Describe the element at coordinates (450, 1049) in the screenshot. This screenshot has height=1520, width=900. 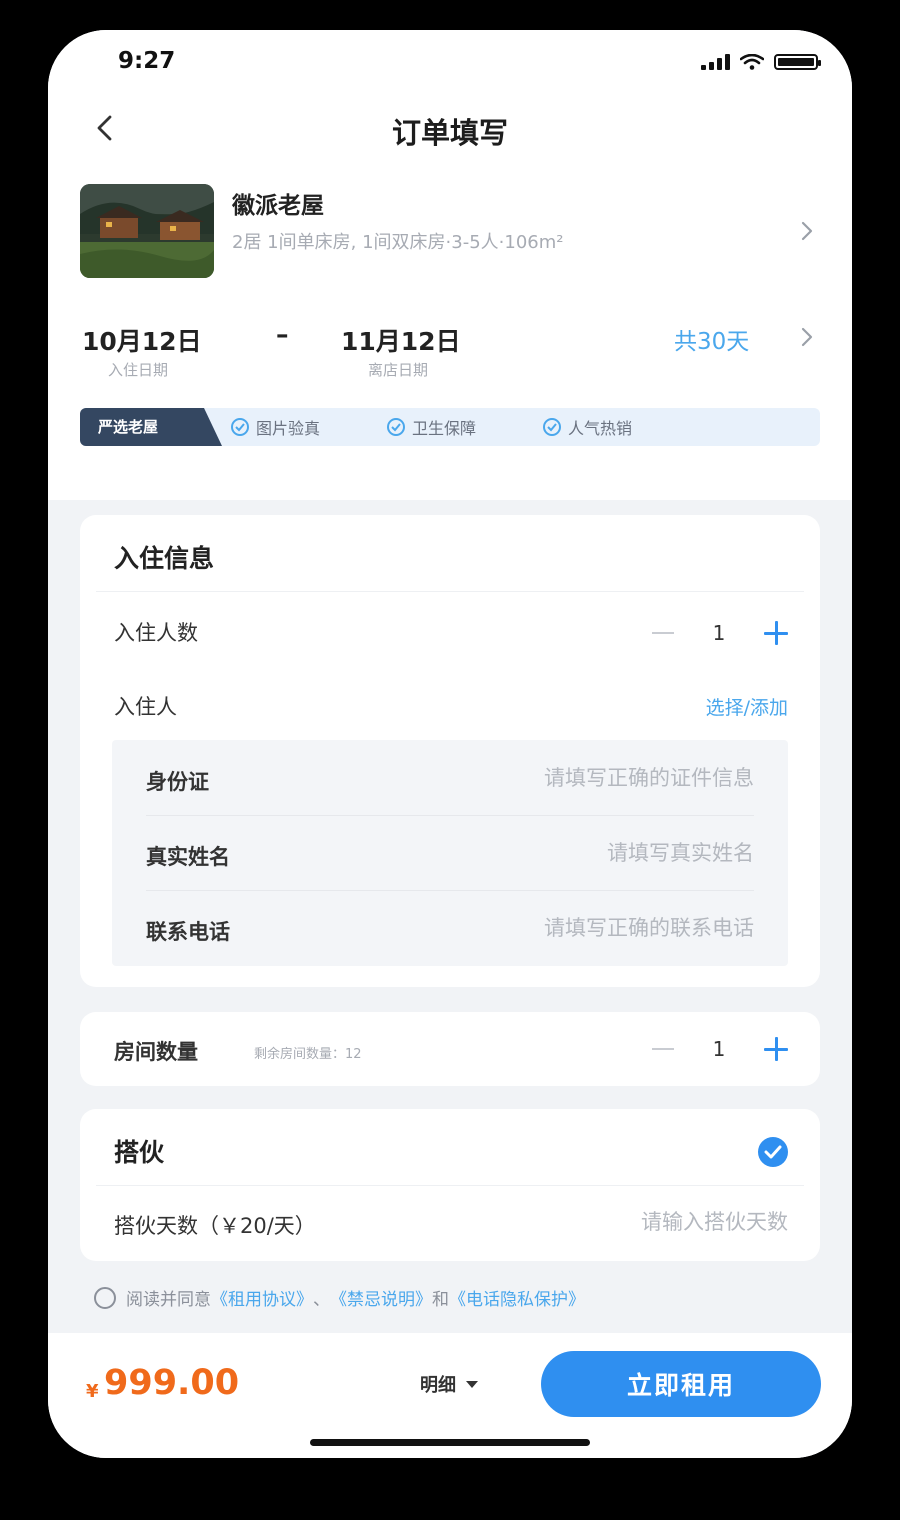
I see `room-count-card: 房间数量 剩余房间数量：12 1` at that location.